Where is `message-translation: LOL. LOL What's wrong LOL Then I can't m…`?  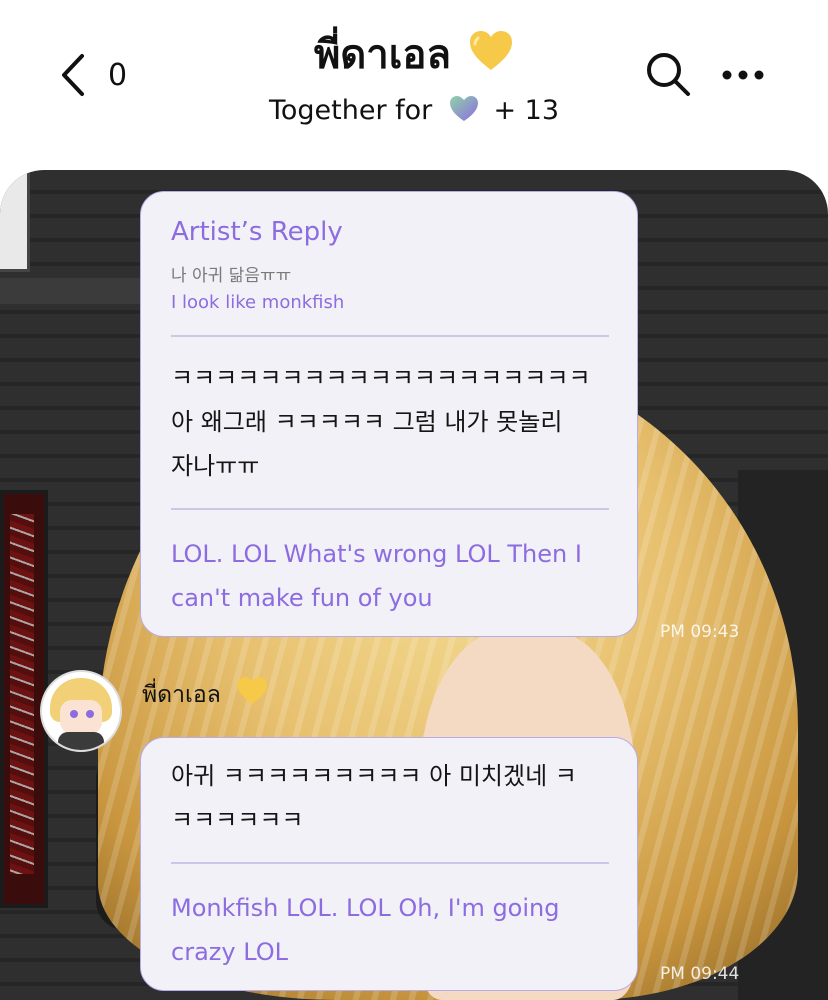 message-translation: LOL. LOL What's wrong LOL Then I can't m… is located at coordinates (376, 576).